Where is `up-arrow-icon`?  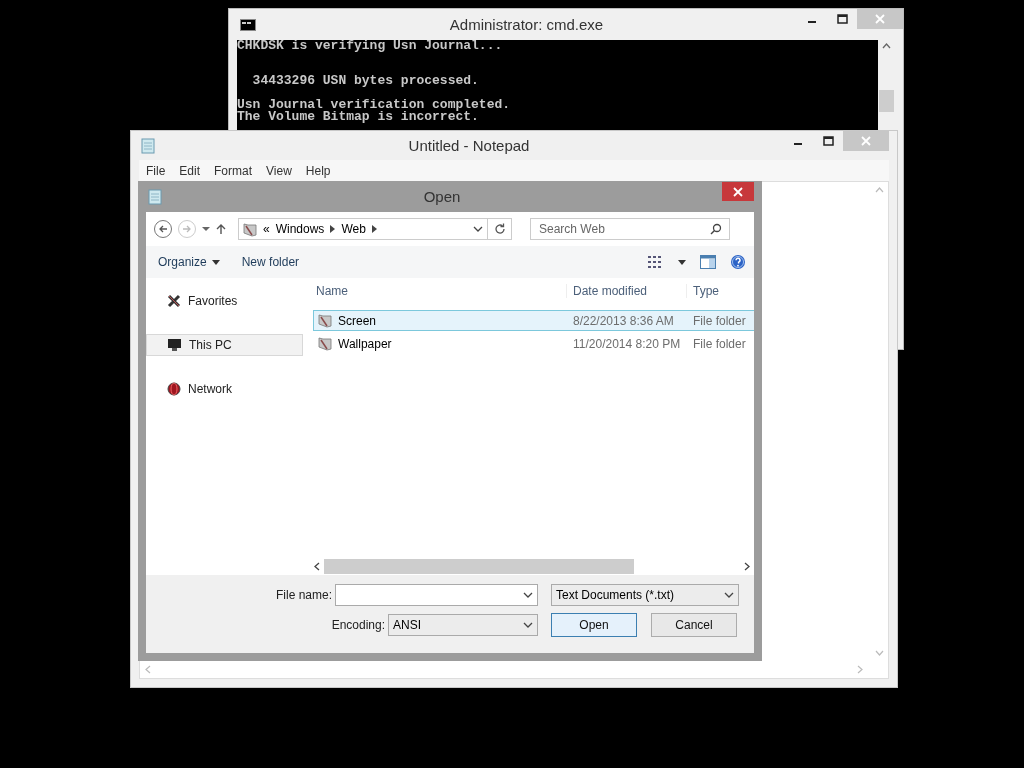 up-arrow-icon is located at coordinates (221, 229).